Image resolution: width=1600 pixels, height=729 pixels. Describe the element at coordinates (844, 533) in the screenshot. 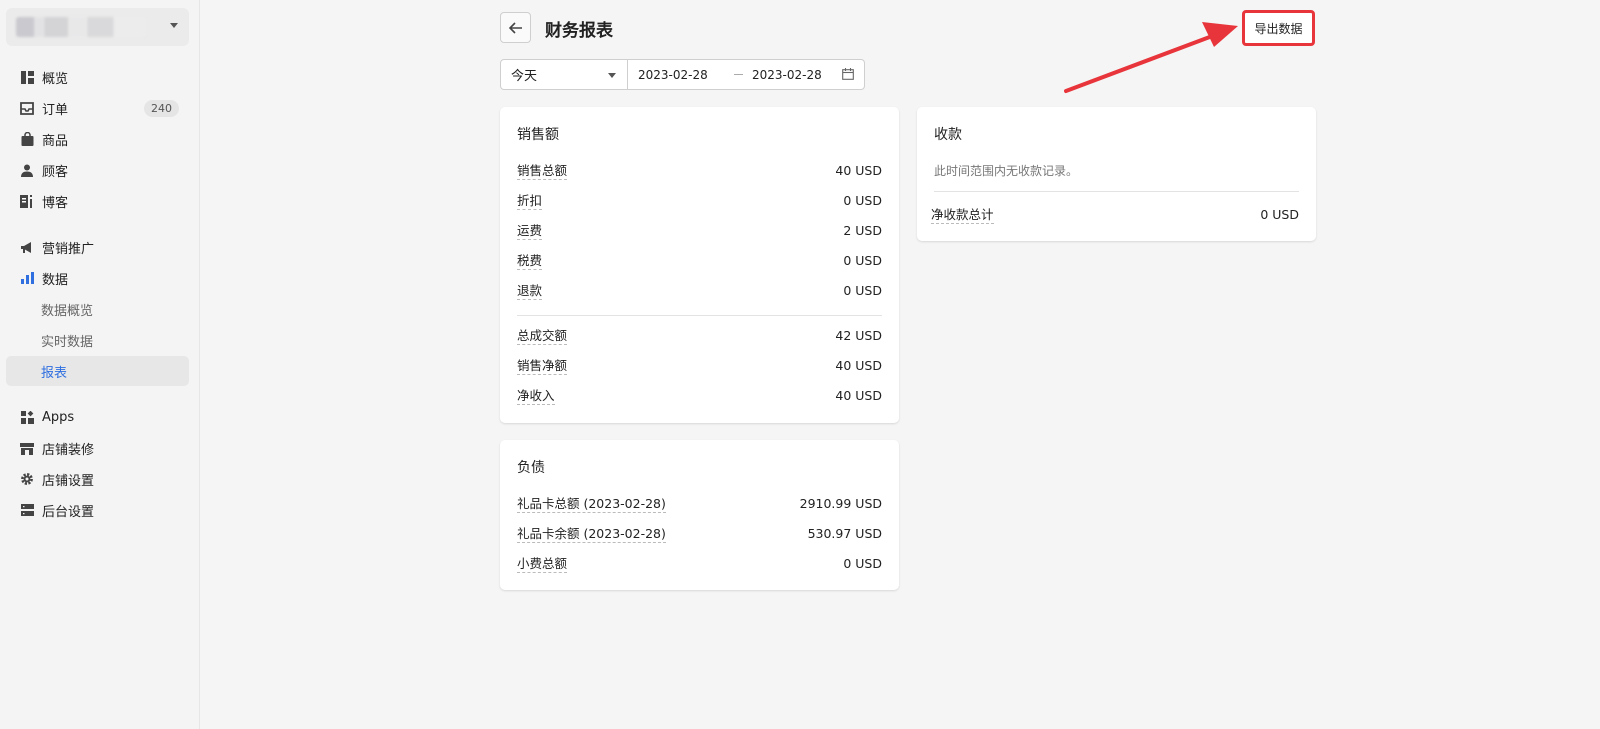

I see `row-value: 530.97 USD` at that location.